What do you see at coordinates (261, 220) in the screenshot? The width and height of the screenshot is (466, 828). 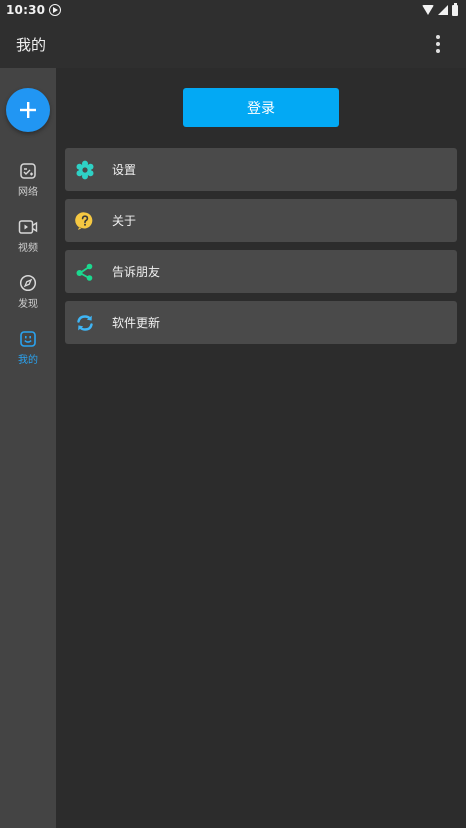 I see `menu-item-about: 关于` at bounding box center [261, 220].